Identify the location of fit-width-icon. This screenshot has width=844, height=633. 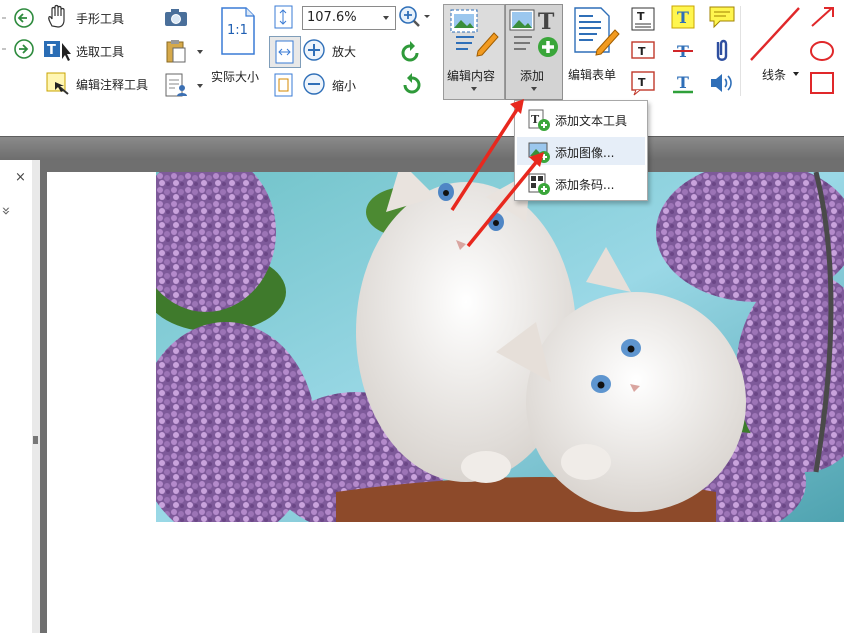
(284, 52).